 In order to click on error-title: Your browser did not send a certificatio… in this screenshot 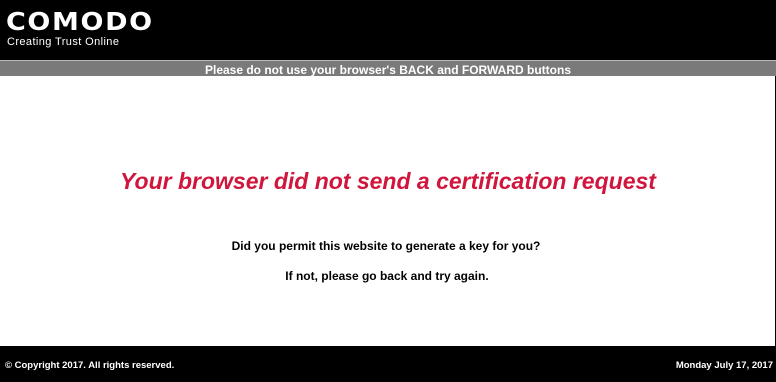, I will do `click(388, 181)`.